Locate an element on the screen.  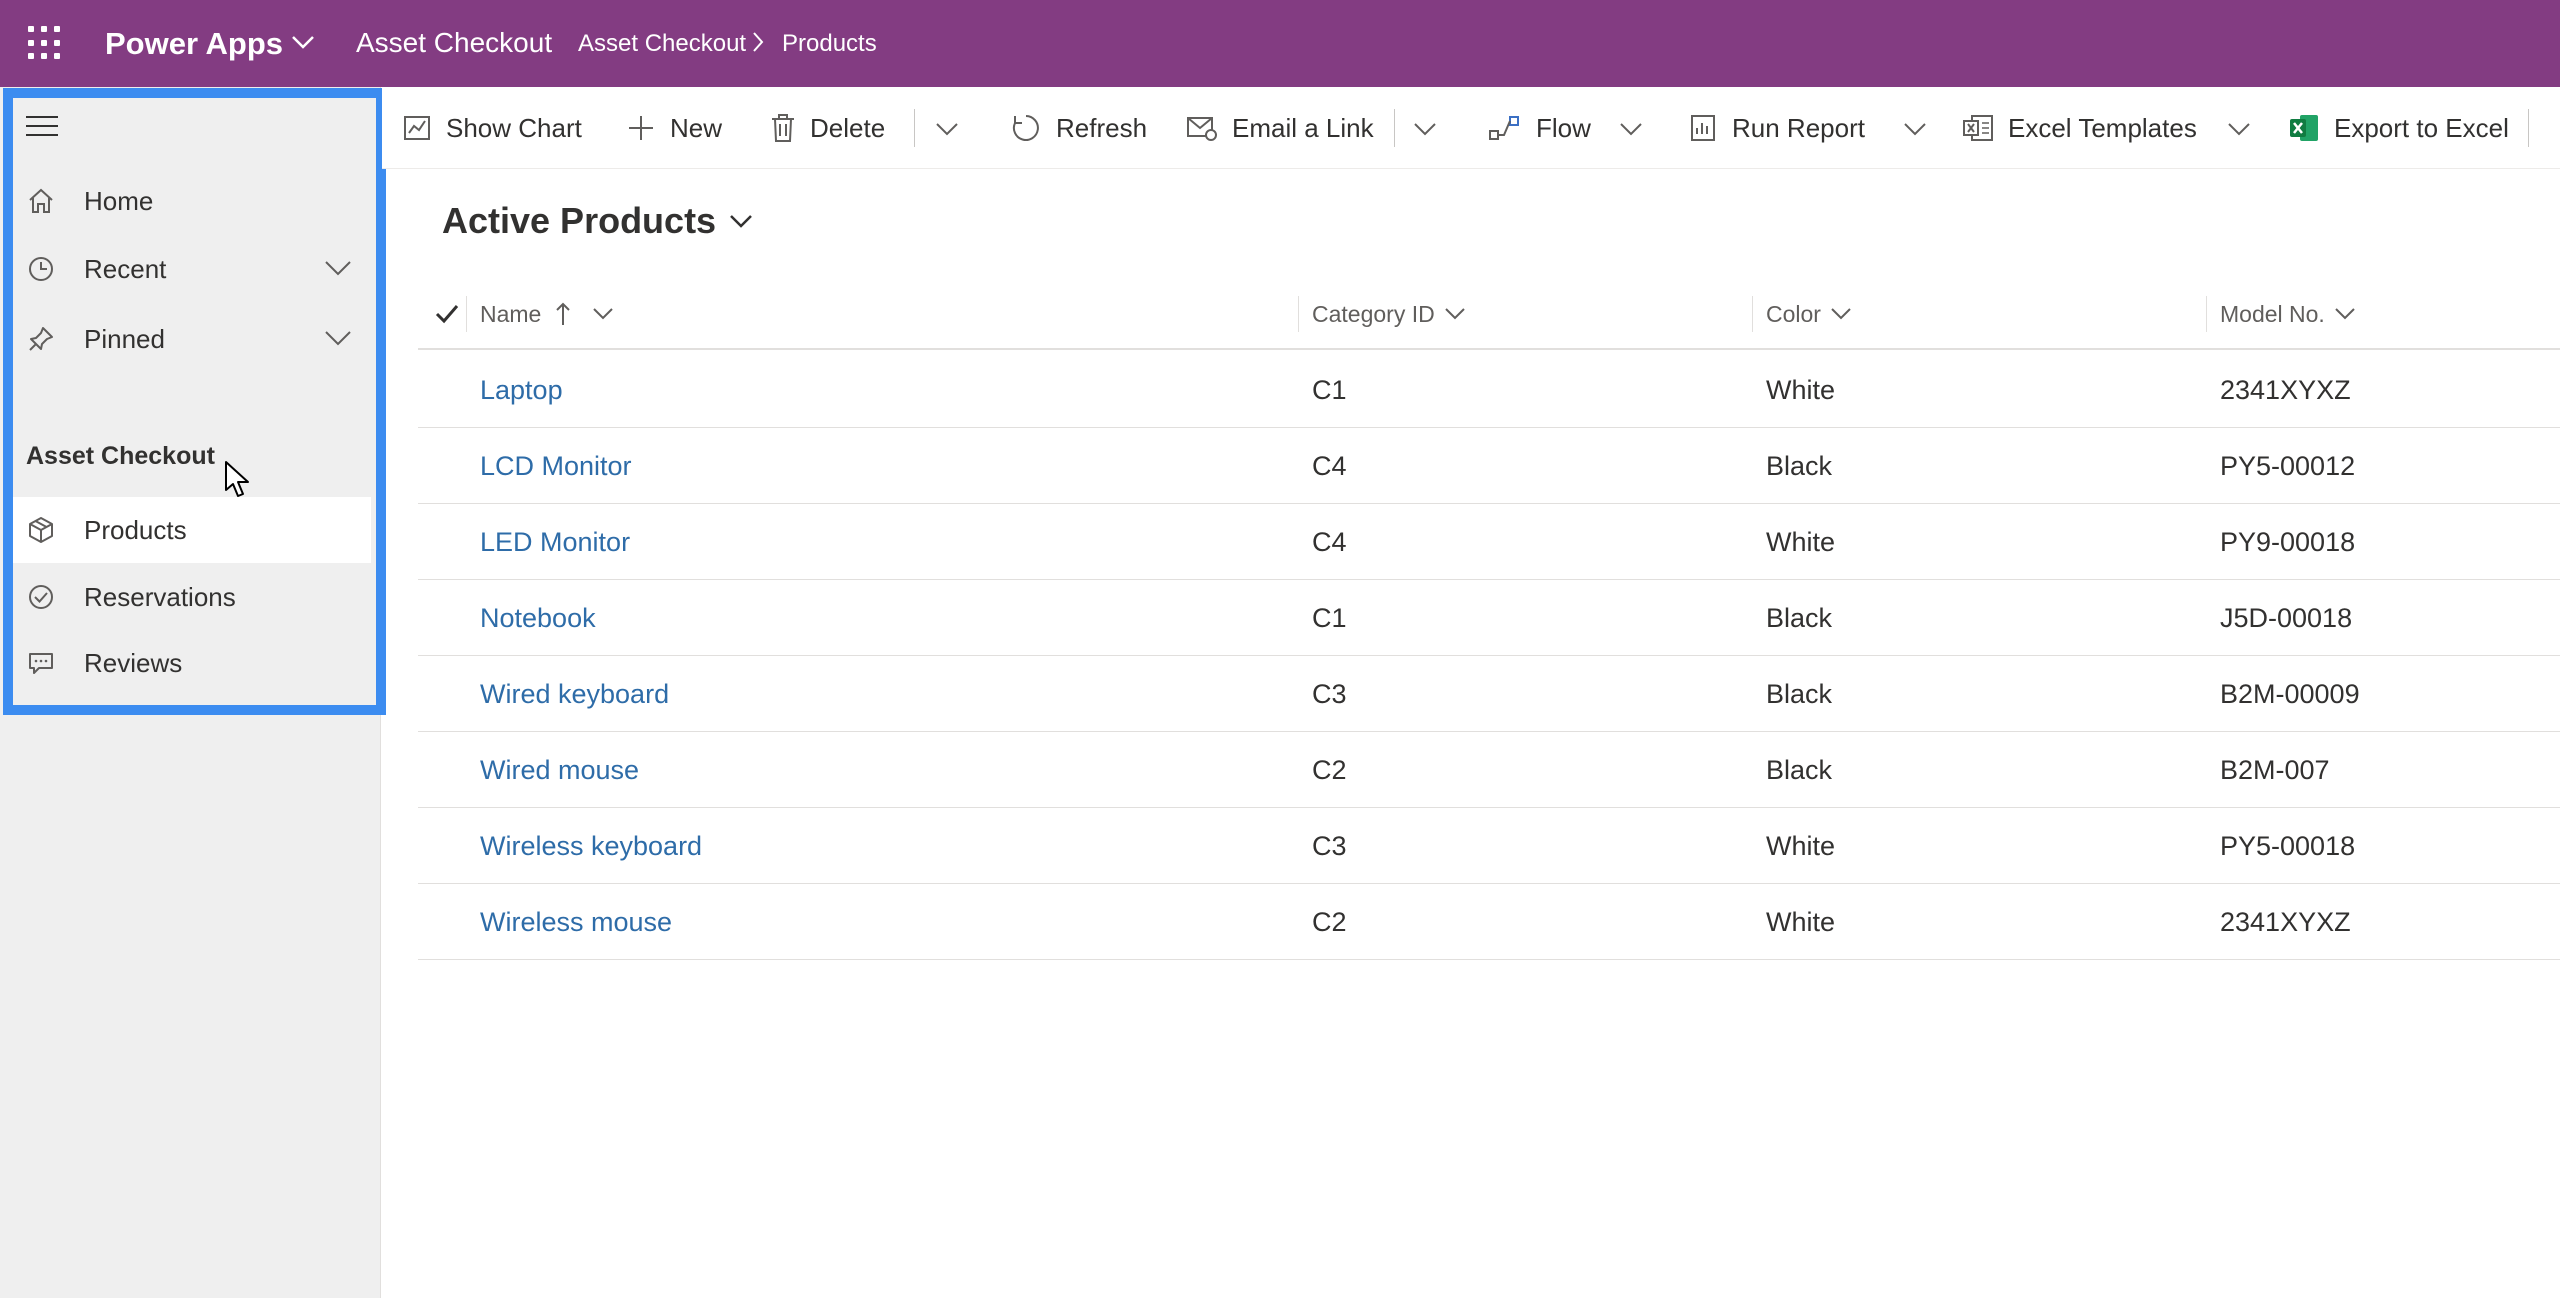
table-row: Wired mouse C2 Black B2M-007 is located at coordinates (1489, 770).